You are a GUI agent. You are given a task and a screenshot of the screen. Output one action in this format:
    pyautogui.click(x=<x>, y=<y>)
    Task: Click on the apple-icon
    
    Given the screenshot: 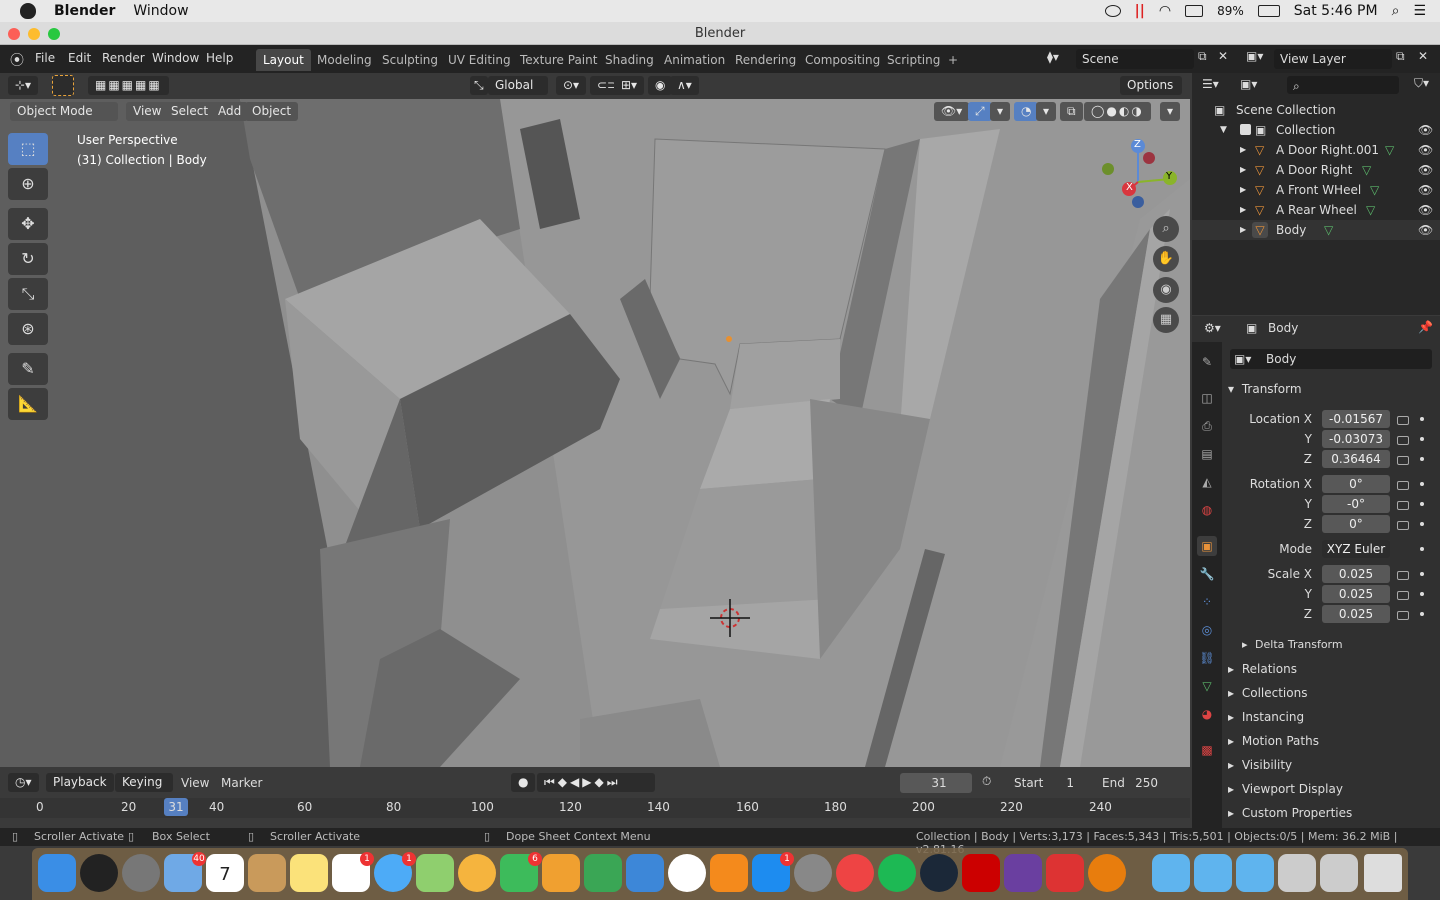 What is the action you would take?
    pyautogui.click(x=28, y=11)
    